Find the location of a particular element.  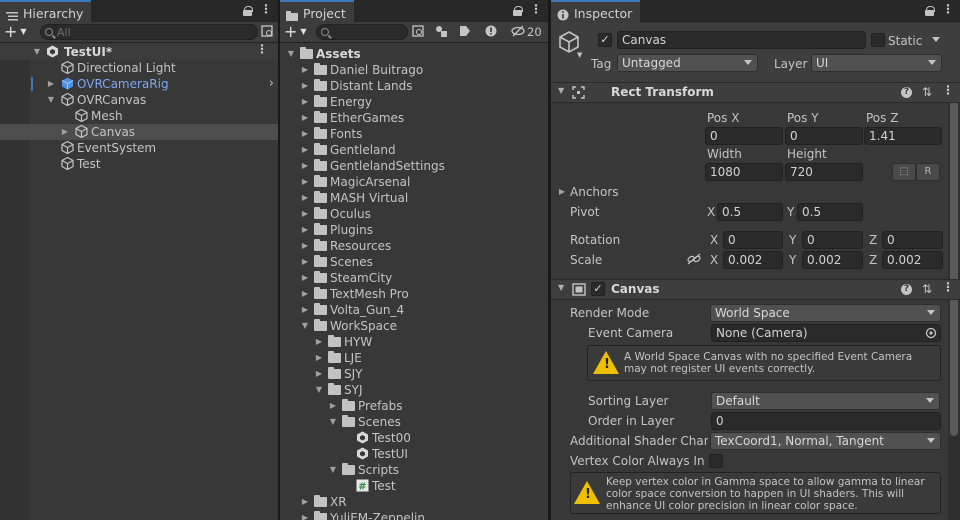

project-item-scenes: ▶ Scenes is located at coordinates (414, 262).